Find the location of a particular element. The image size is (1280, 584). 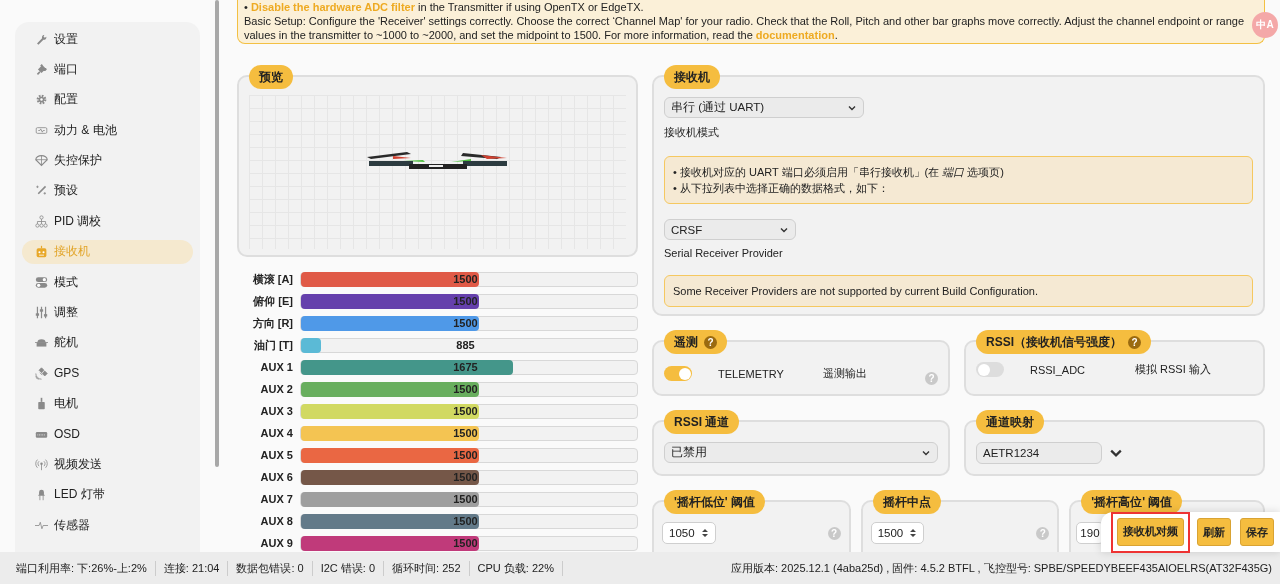

feature-description: 遥测输出 is located at coordinates (845, 373).